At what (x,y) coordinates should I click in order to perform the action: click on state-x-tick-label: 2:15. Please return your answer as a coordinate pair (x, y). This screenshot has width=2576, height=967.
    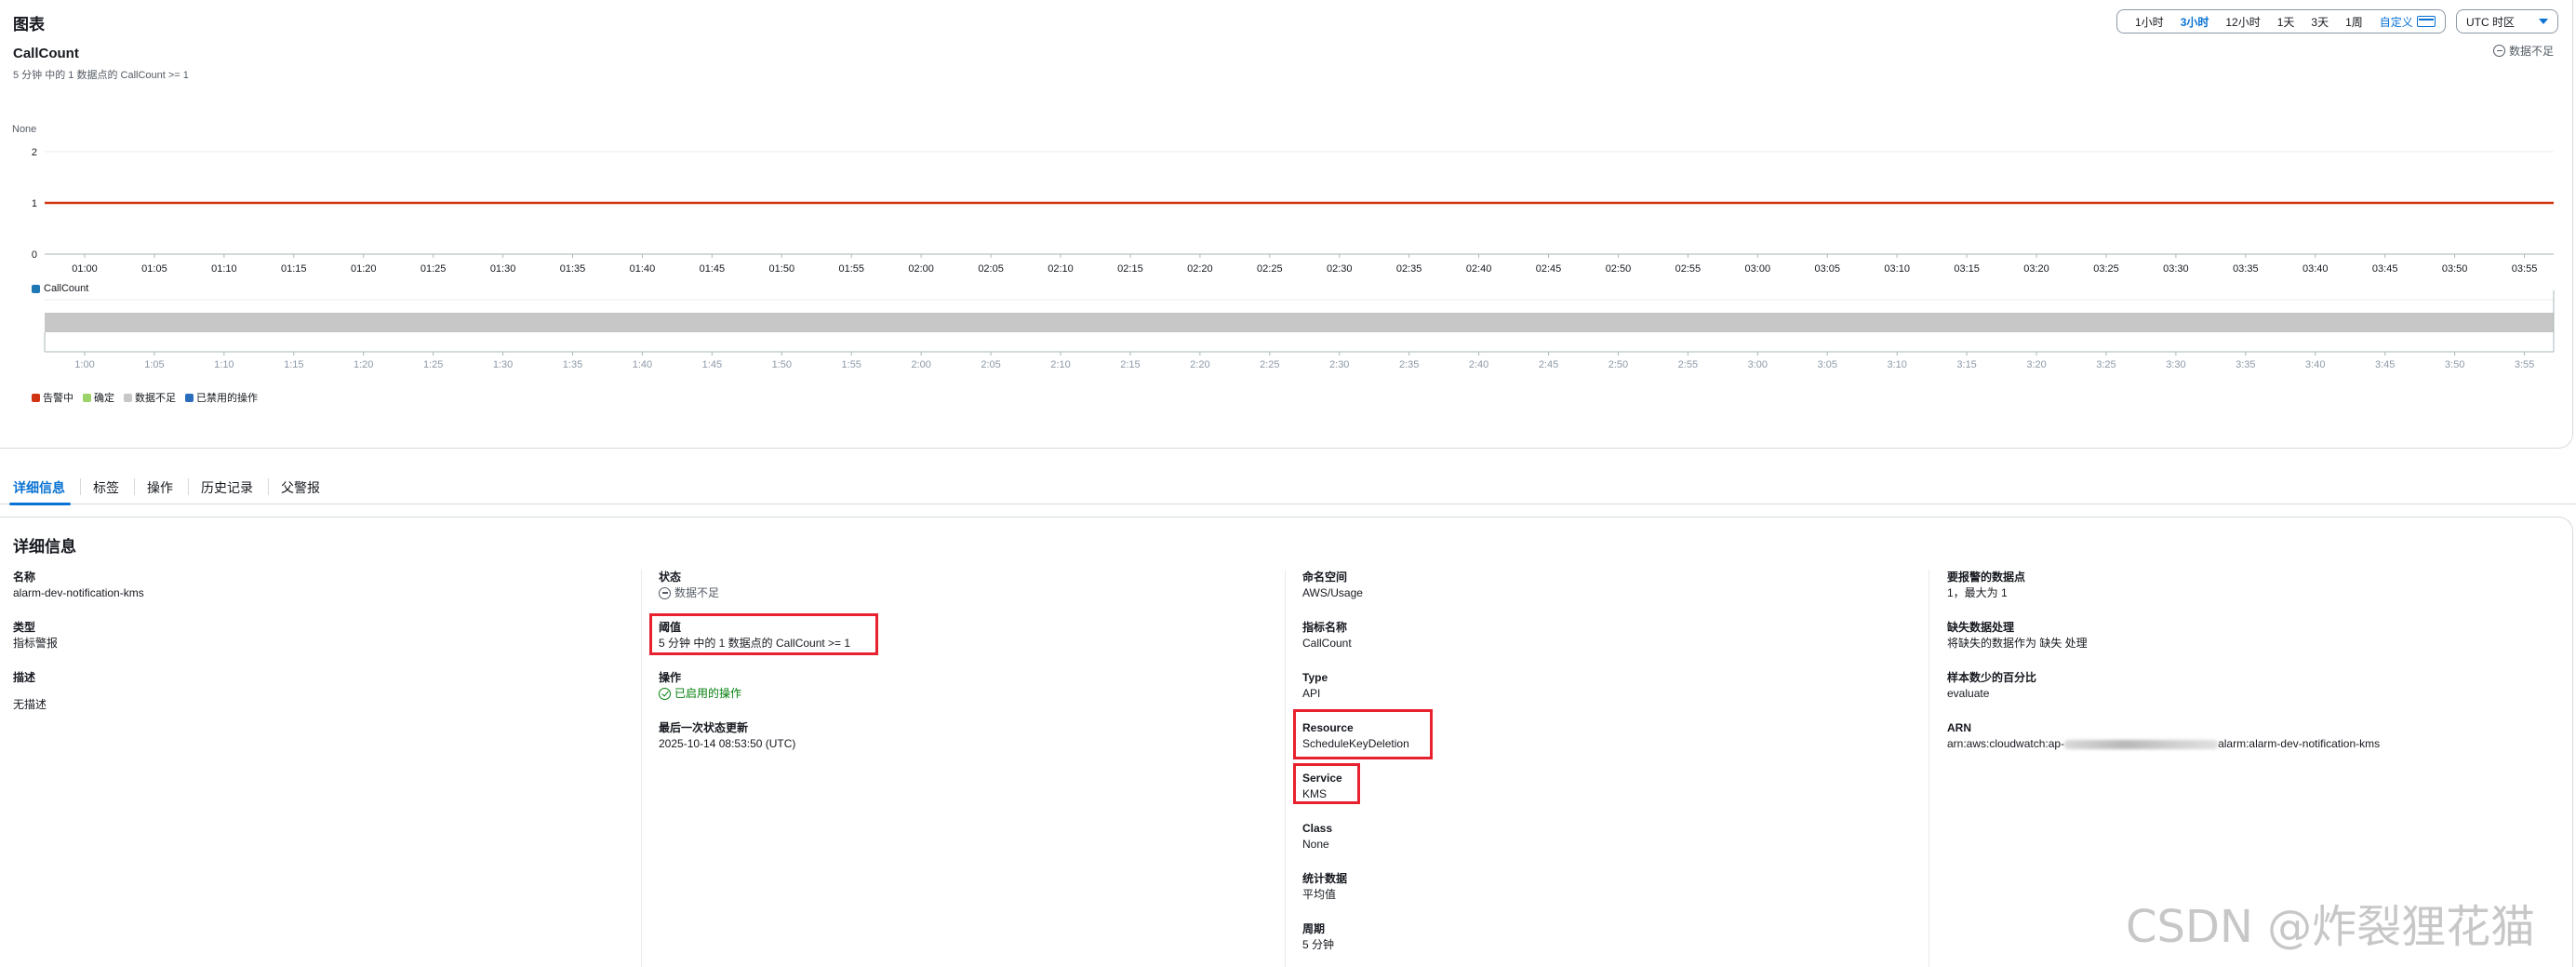
    Looking at the image, I should click on (1130, 365).